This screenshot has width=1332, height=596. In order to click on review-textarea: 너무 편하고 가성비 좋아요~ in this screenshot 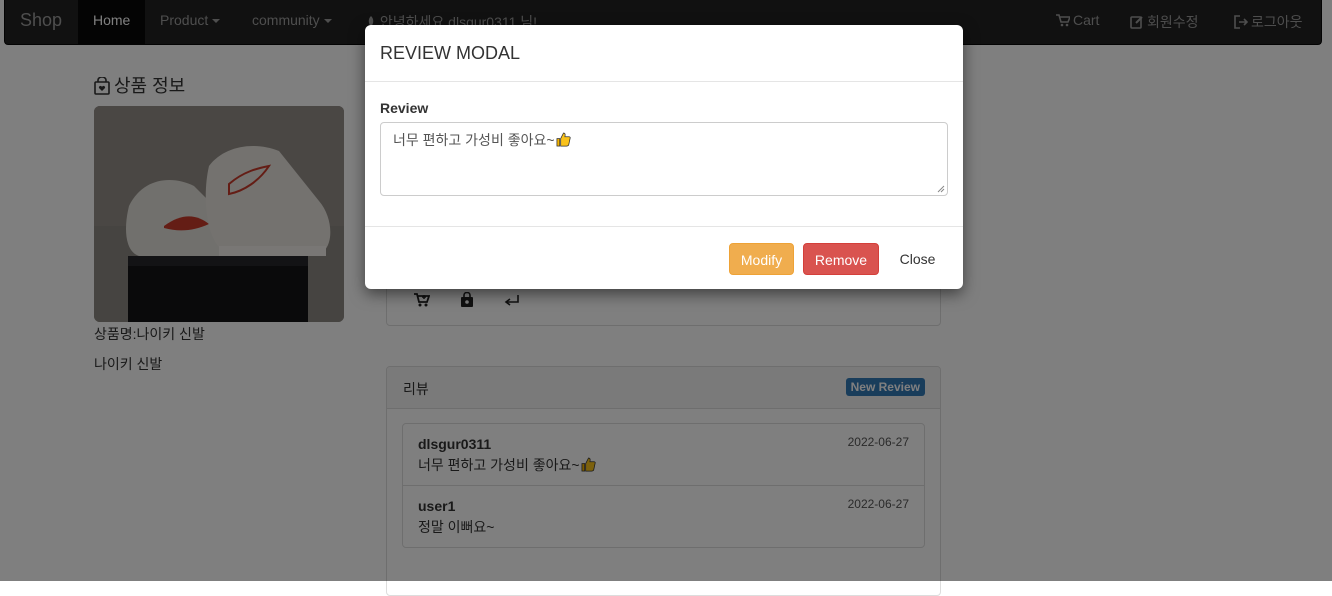, I will do `click(664, 159)`.